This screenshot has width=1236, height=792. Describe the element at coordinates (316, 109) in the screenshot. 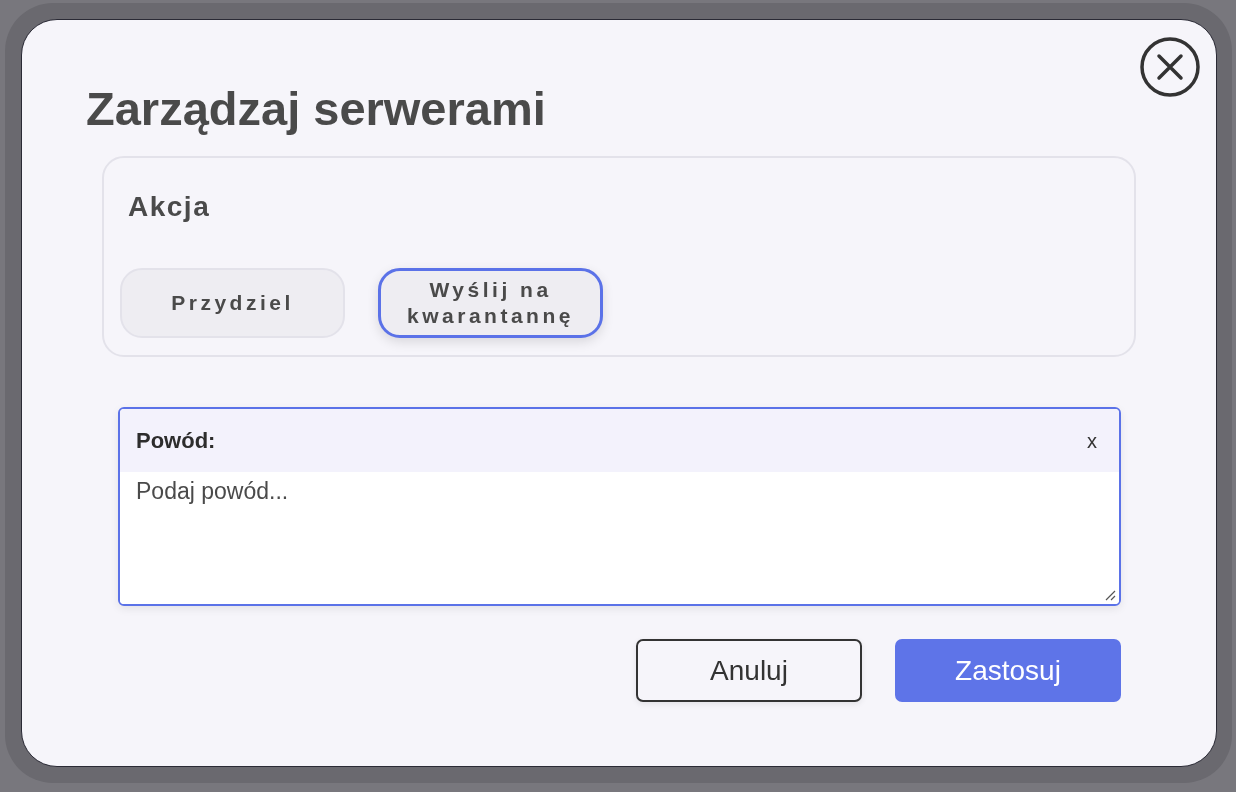

I see `dialog-title: Zarządzaj serwerami` at that location.